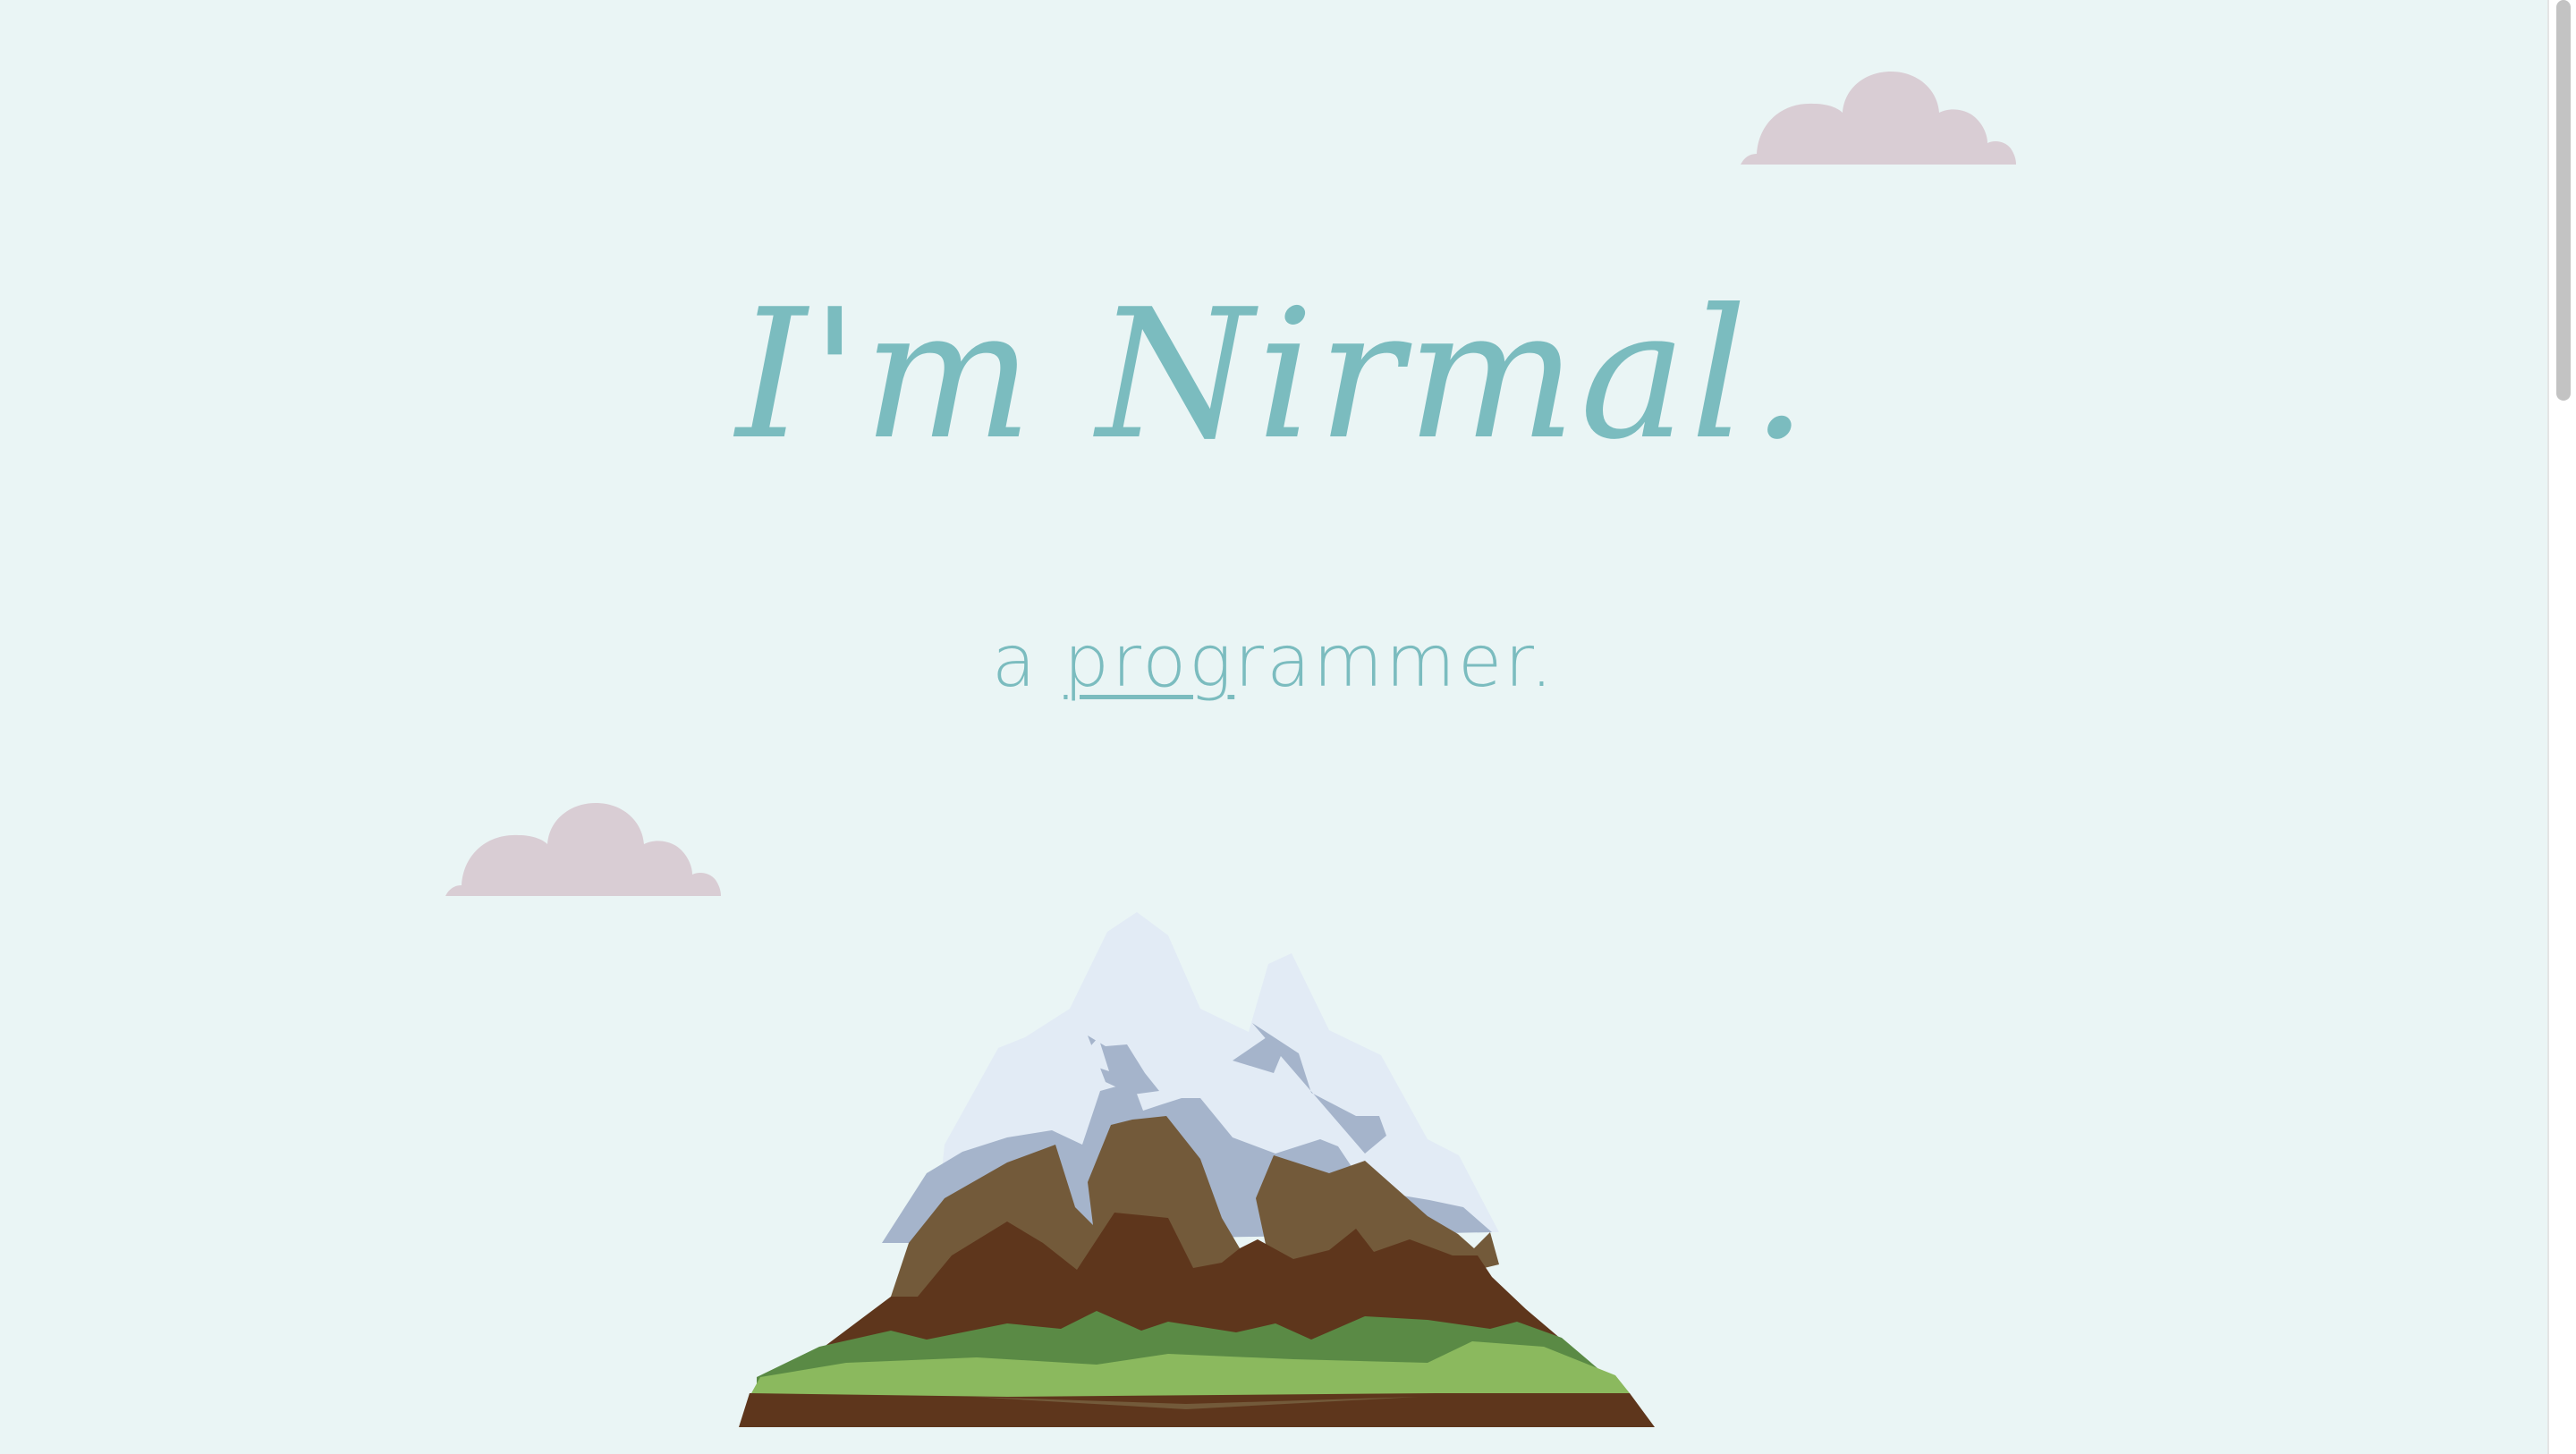 This screenshot has height=1454, width=2576. Describe the element at coordinates (1395, 661) in the screenshot. I see `tagline-rest-text: rammer.` at that location.